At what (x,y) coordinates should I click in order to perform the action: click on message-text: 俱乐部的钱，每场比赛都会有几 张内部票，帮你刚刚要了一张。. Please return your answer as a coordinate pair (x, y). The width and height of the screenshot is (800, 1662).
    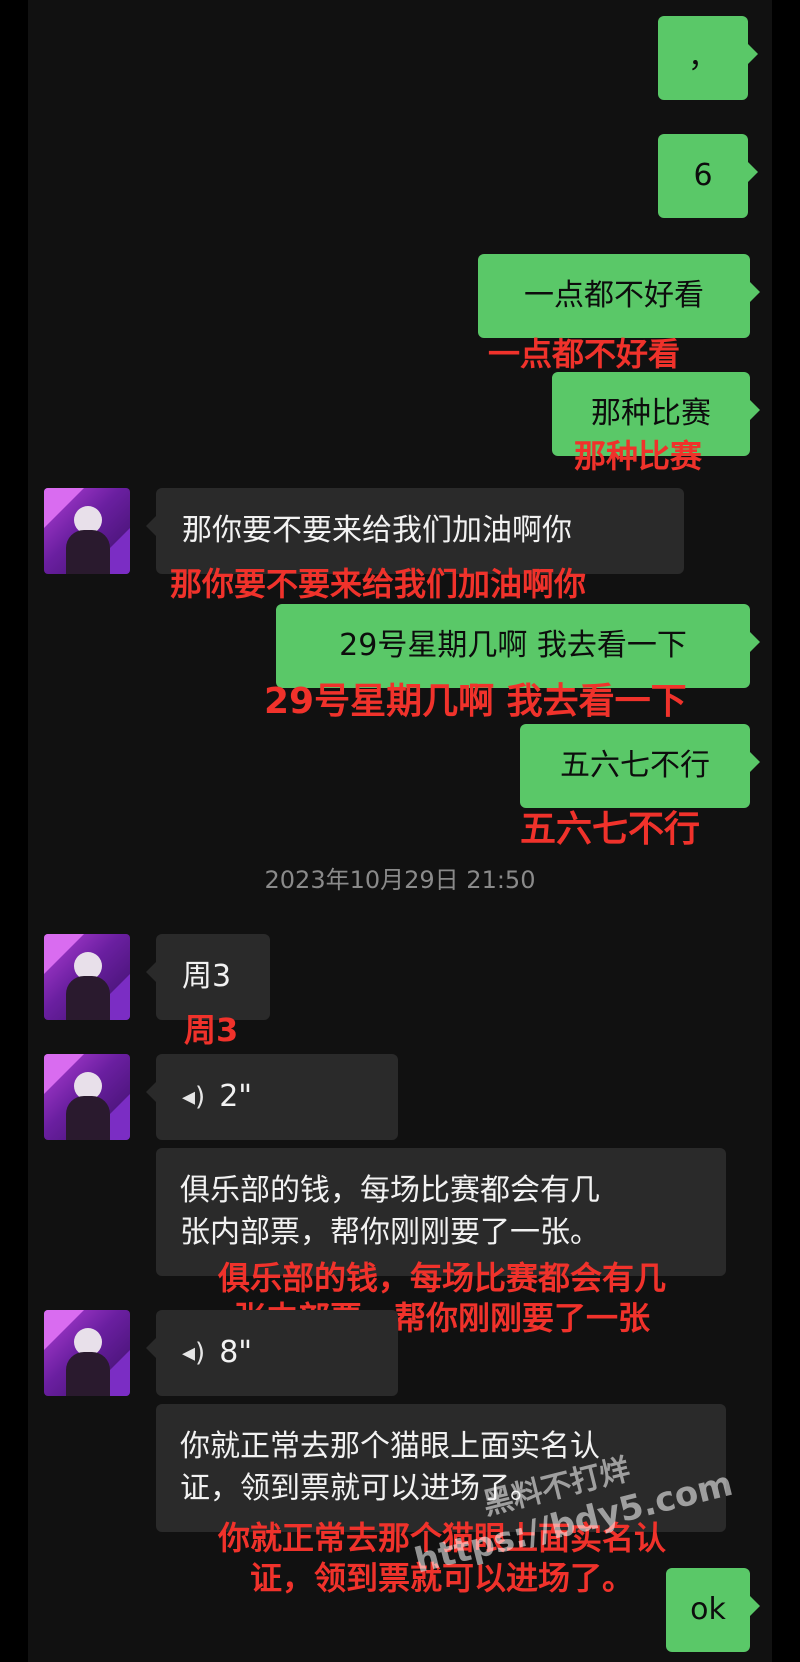
    Looking at the image, I should click on (390, 1211).